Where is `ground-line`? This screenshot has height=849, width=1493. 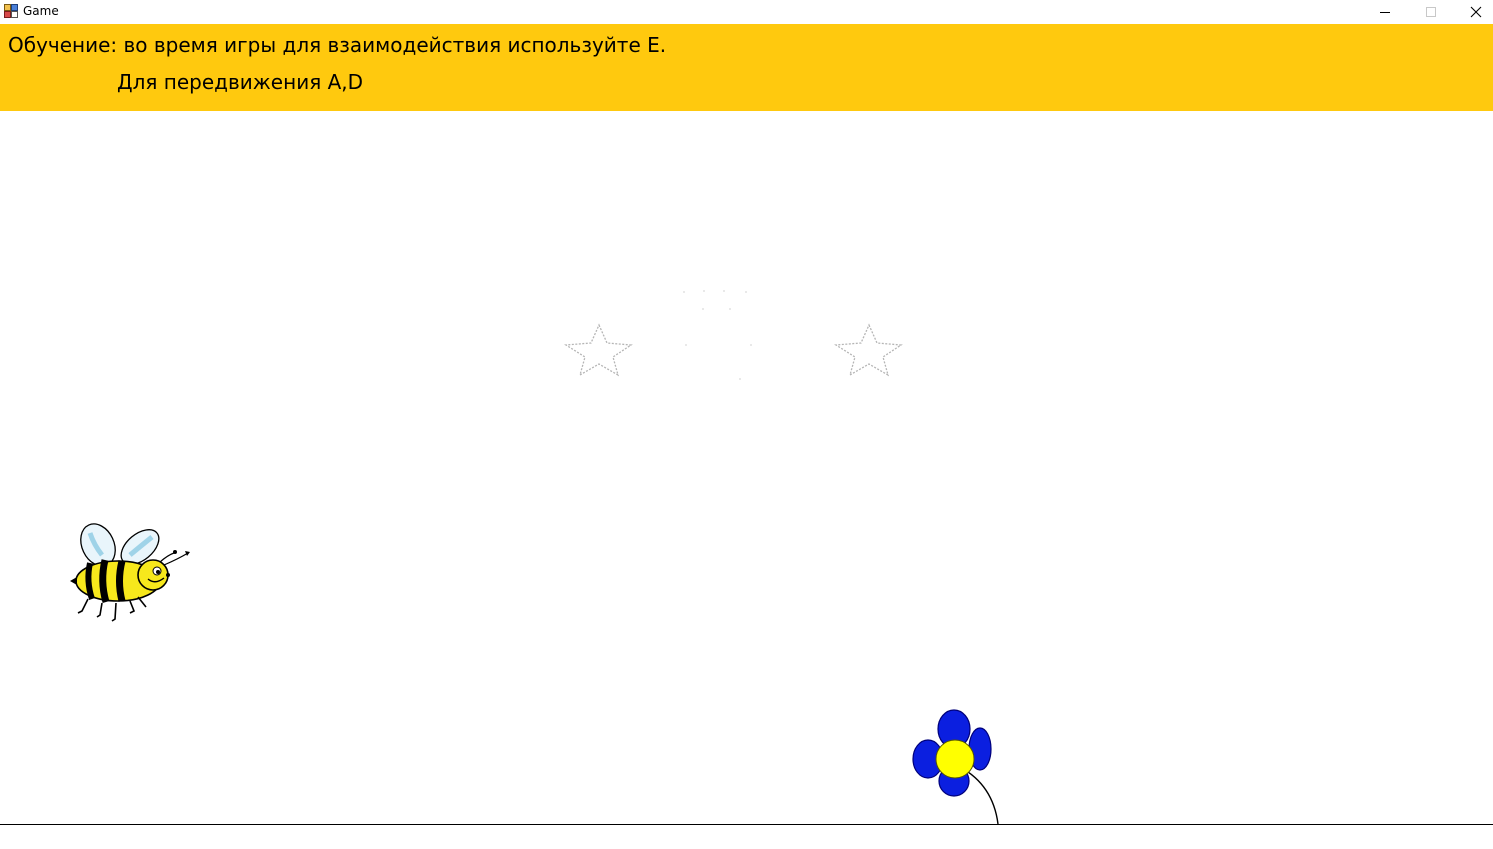
ground-line is located at coordinates (746, 824).